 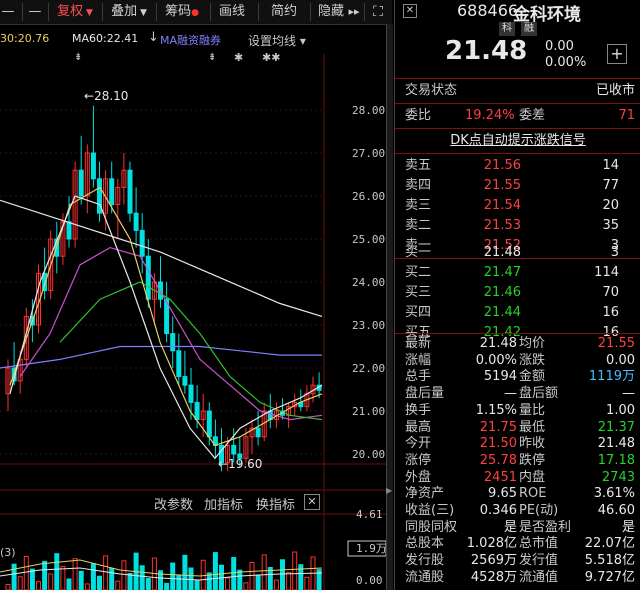 I want to click on bid-row: 买一 21.48 3, so click(x=517, y=253).